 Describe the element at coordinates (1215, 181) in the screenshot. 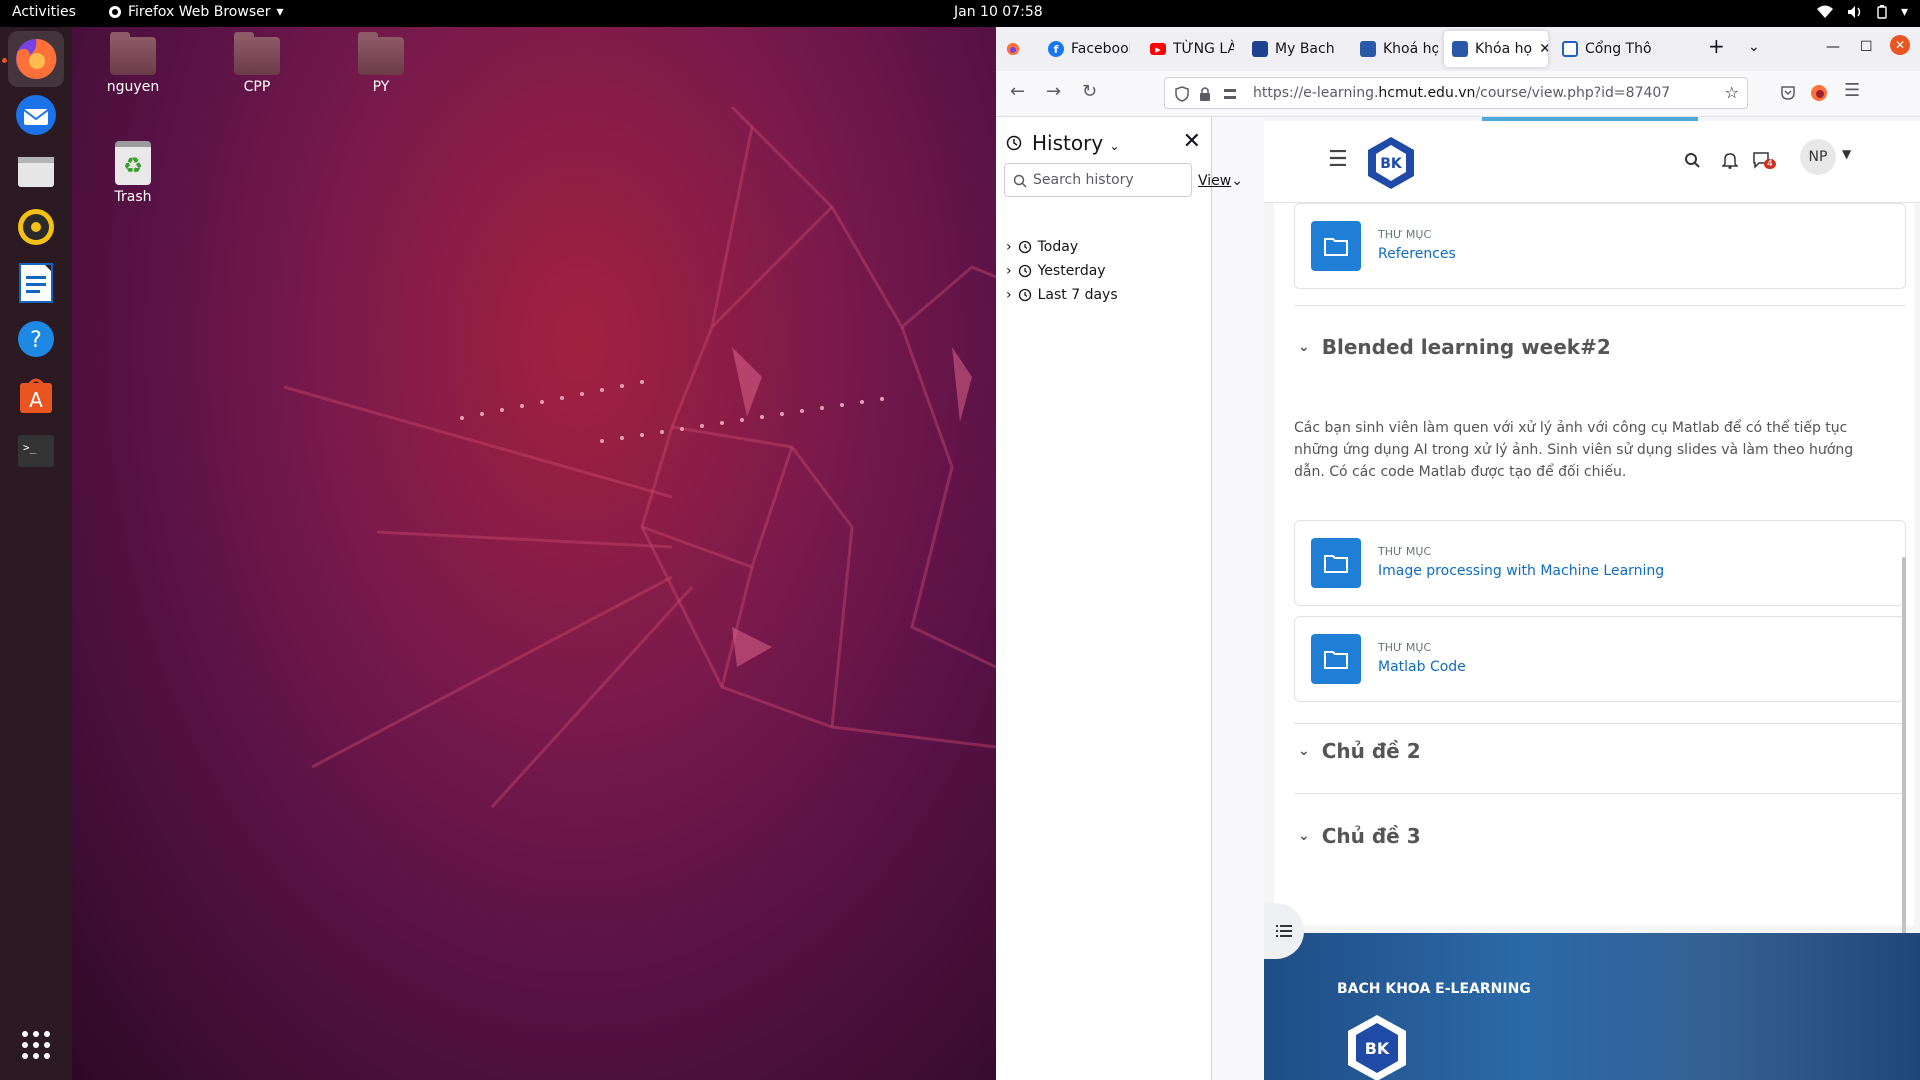

I see `view-label: View` at that location.